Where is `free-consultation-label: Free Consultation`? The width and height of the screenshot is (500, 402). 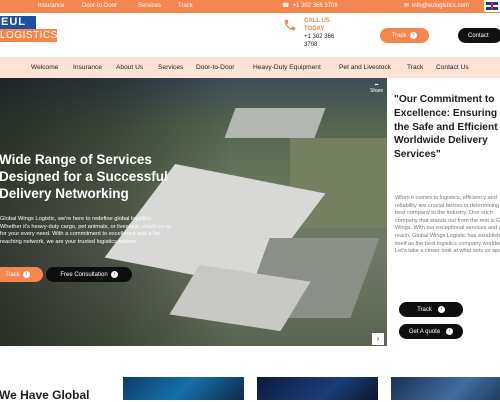
free-consultation-label: Free Consultation is located at coordinates (84, 274).